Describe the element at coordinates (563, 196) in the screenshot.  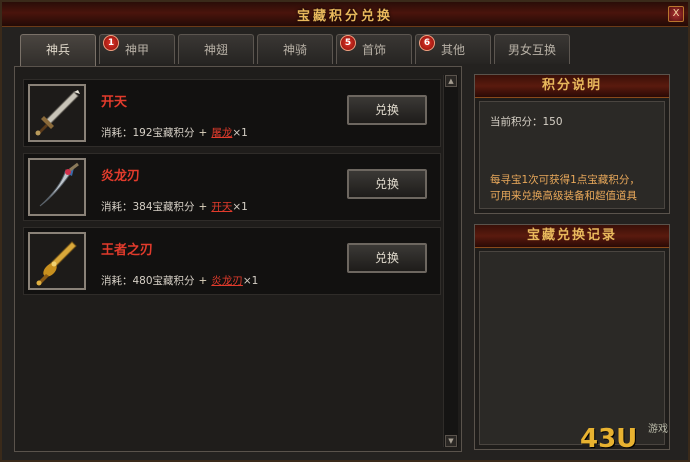
I see `desc-line: 可用来兑换高级装备和超值道具` at that location.